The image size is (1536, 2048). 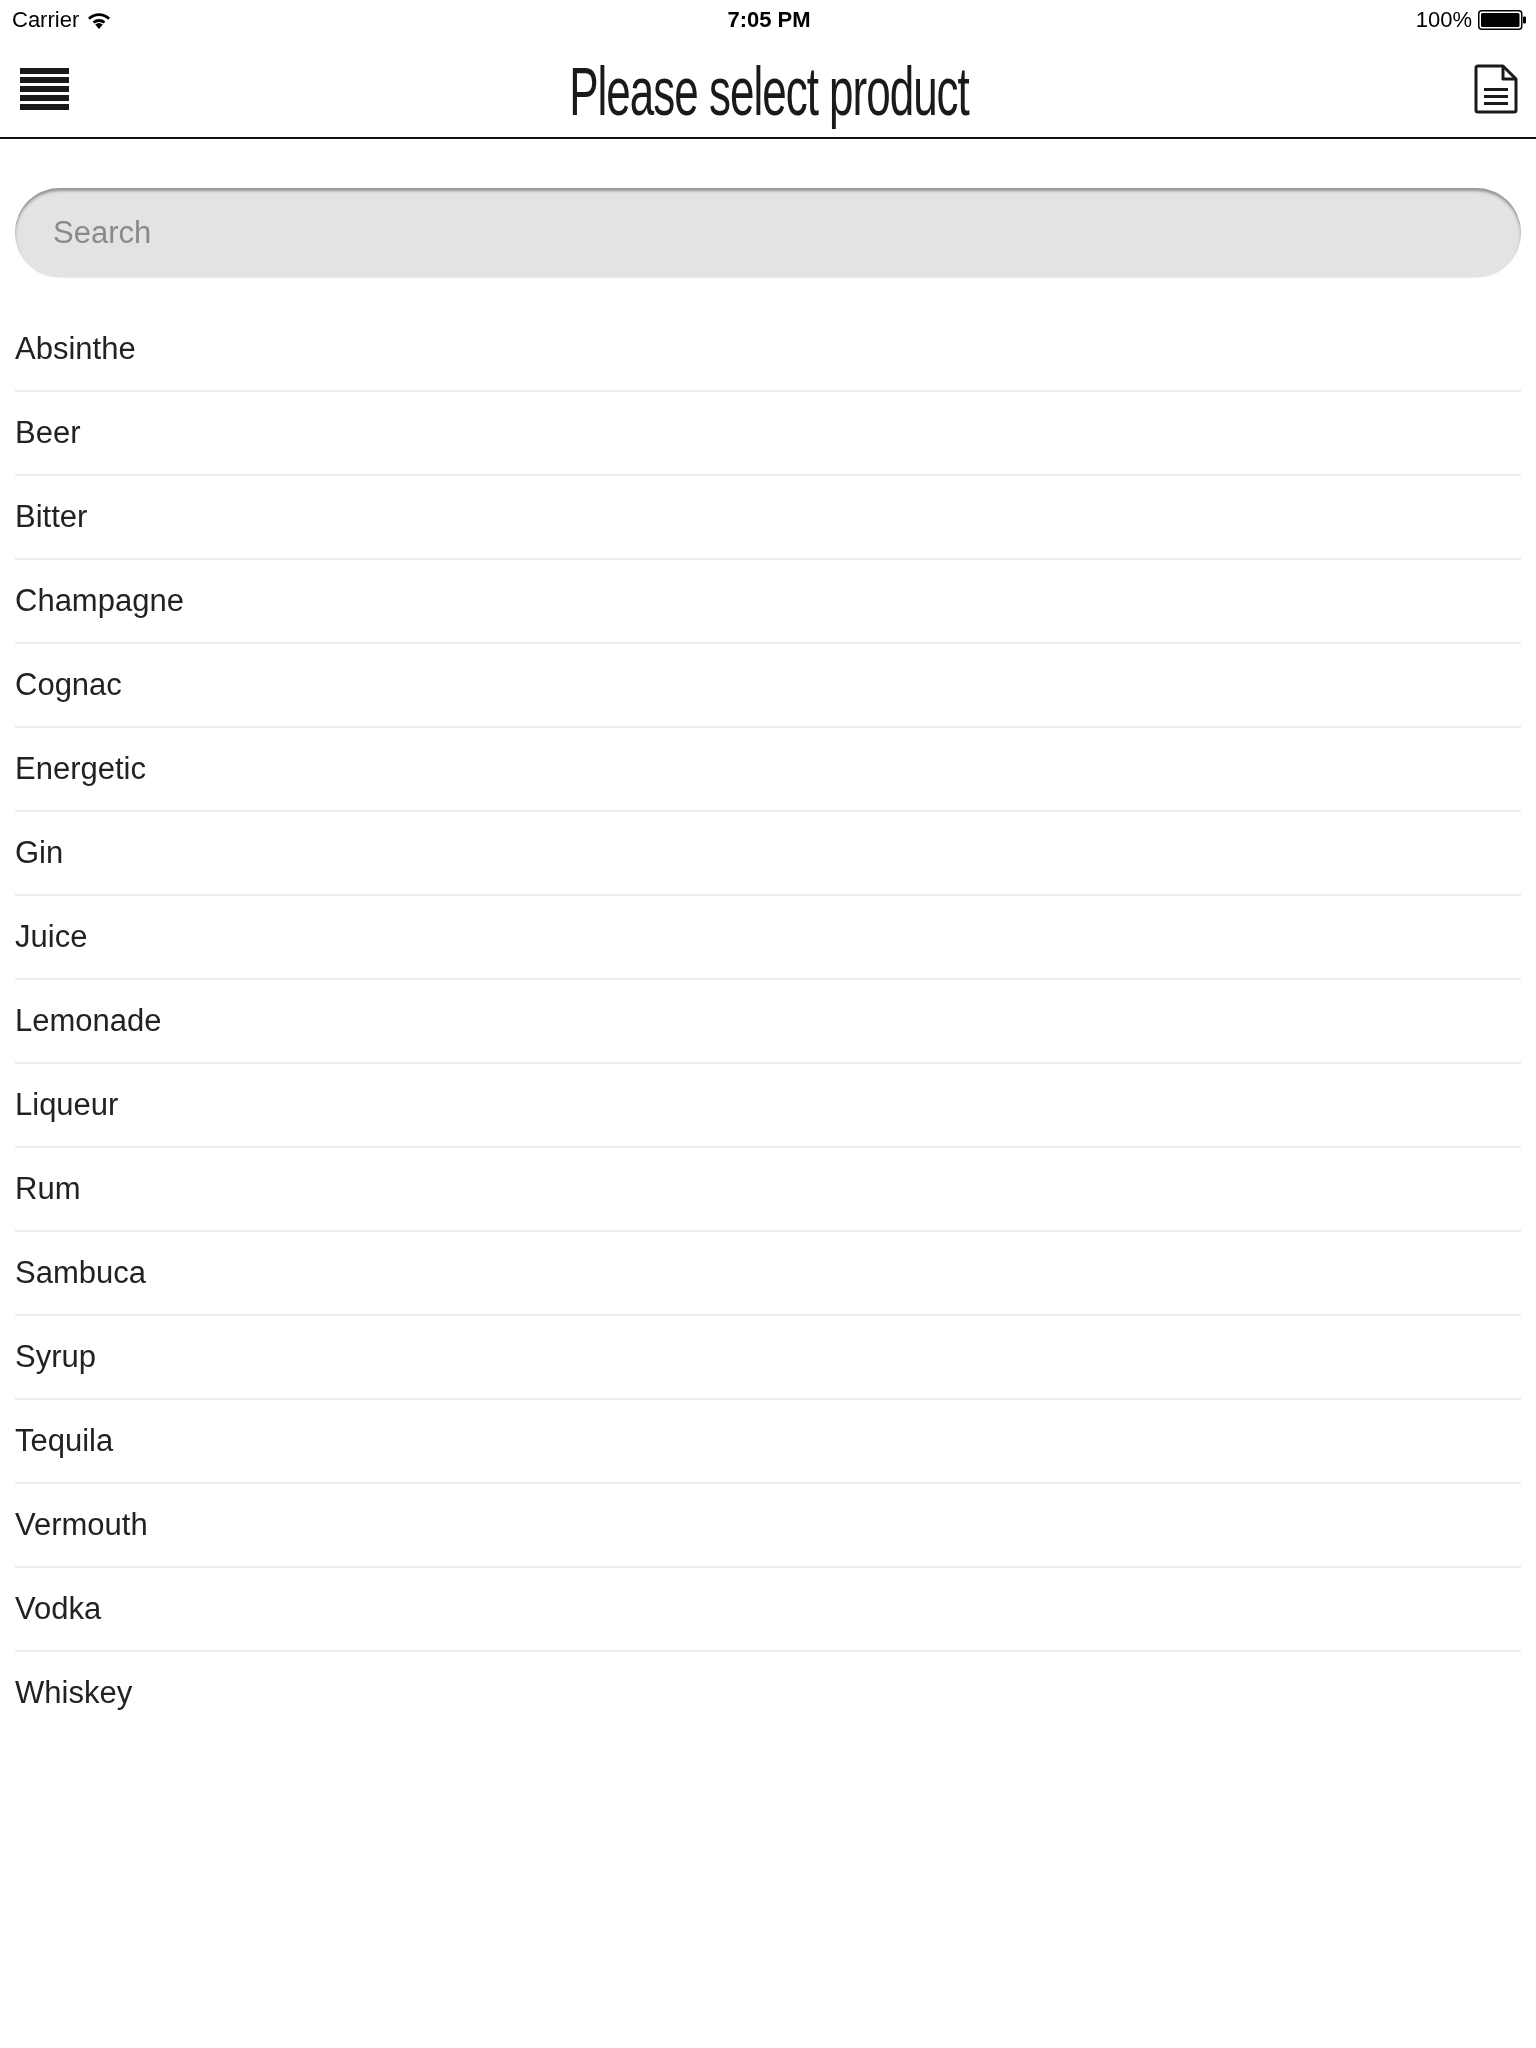 What do you see at coordinates (768, 1190) in the screenshot?
I see `product-list-item: Rum` at bounding box center [768, 1190].